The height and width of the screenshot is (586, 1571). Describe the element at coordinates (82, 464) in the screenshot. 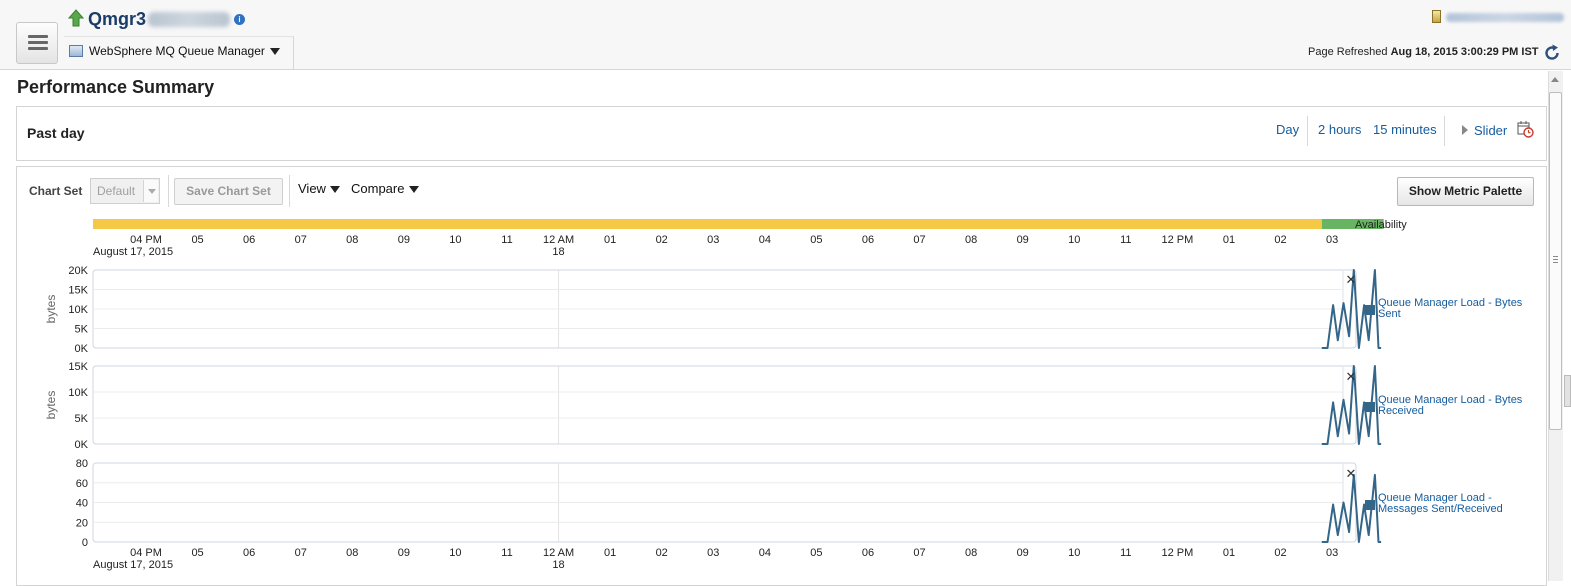

I see `y-tick-label: 80` at that location.